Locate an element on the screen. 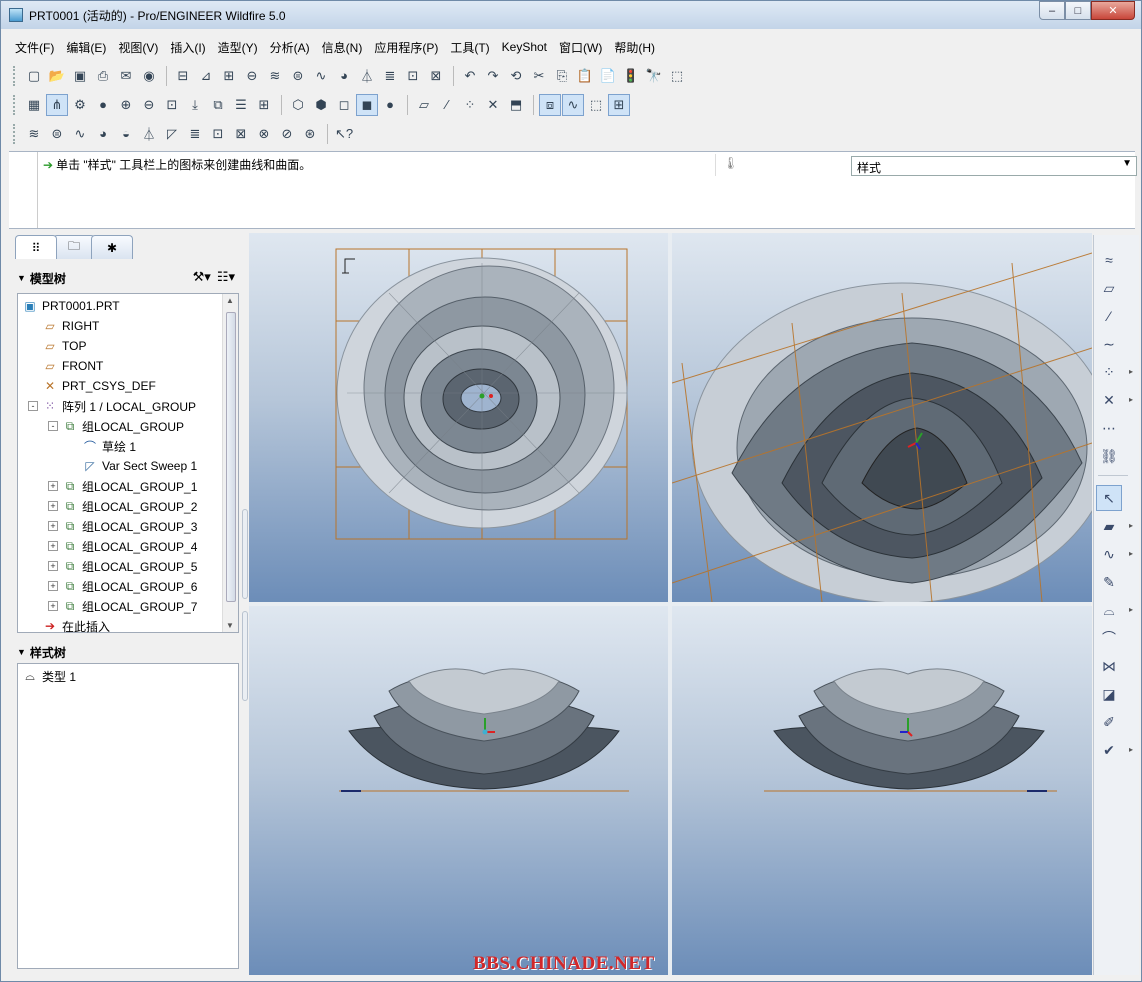 This screenshot has width=1142, height=982. model-tree-item: + ⧉ 组LOCAL_GROUP_2 is located at coordinates (122, 506).